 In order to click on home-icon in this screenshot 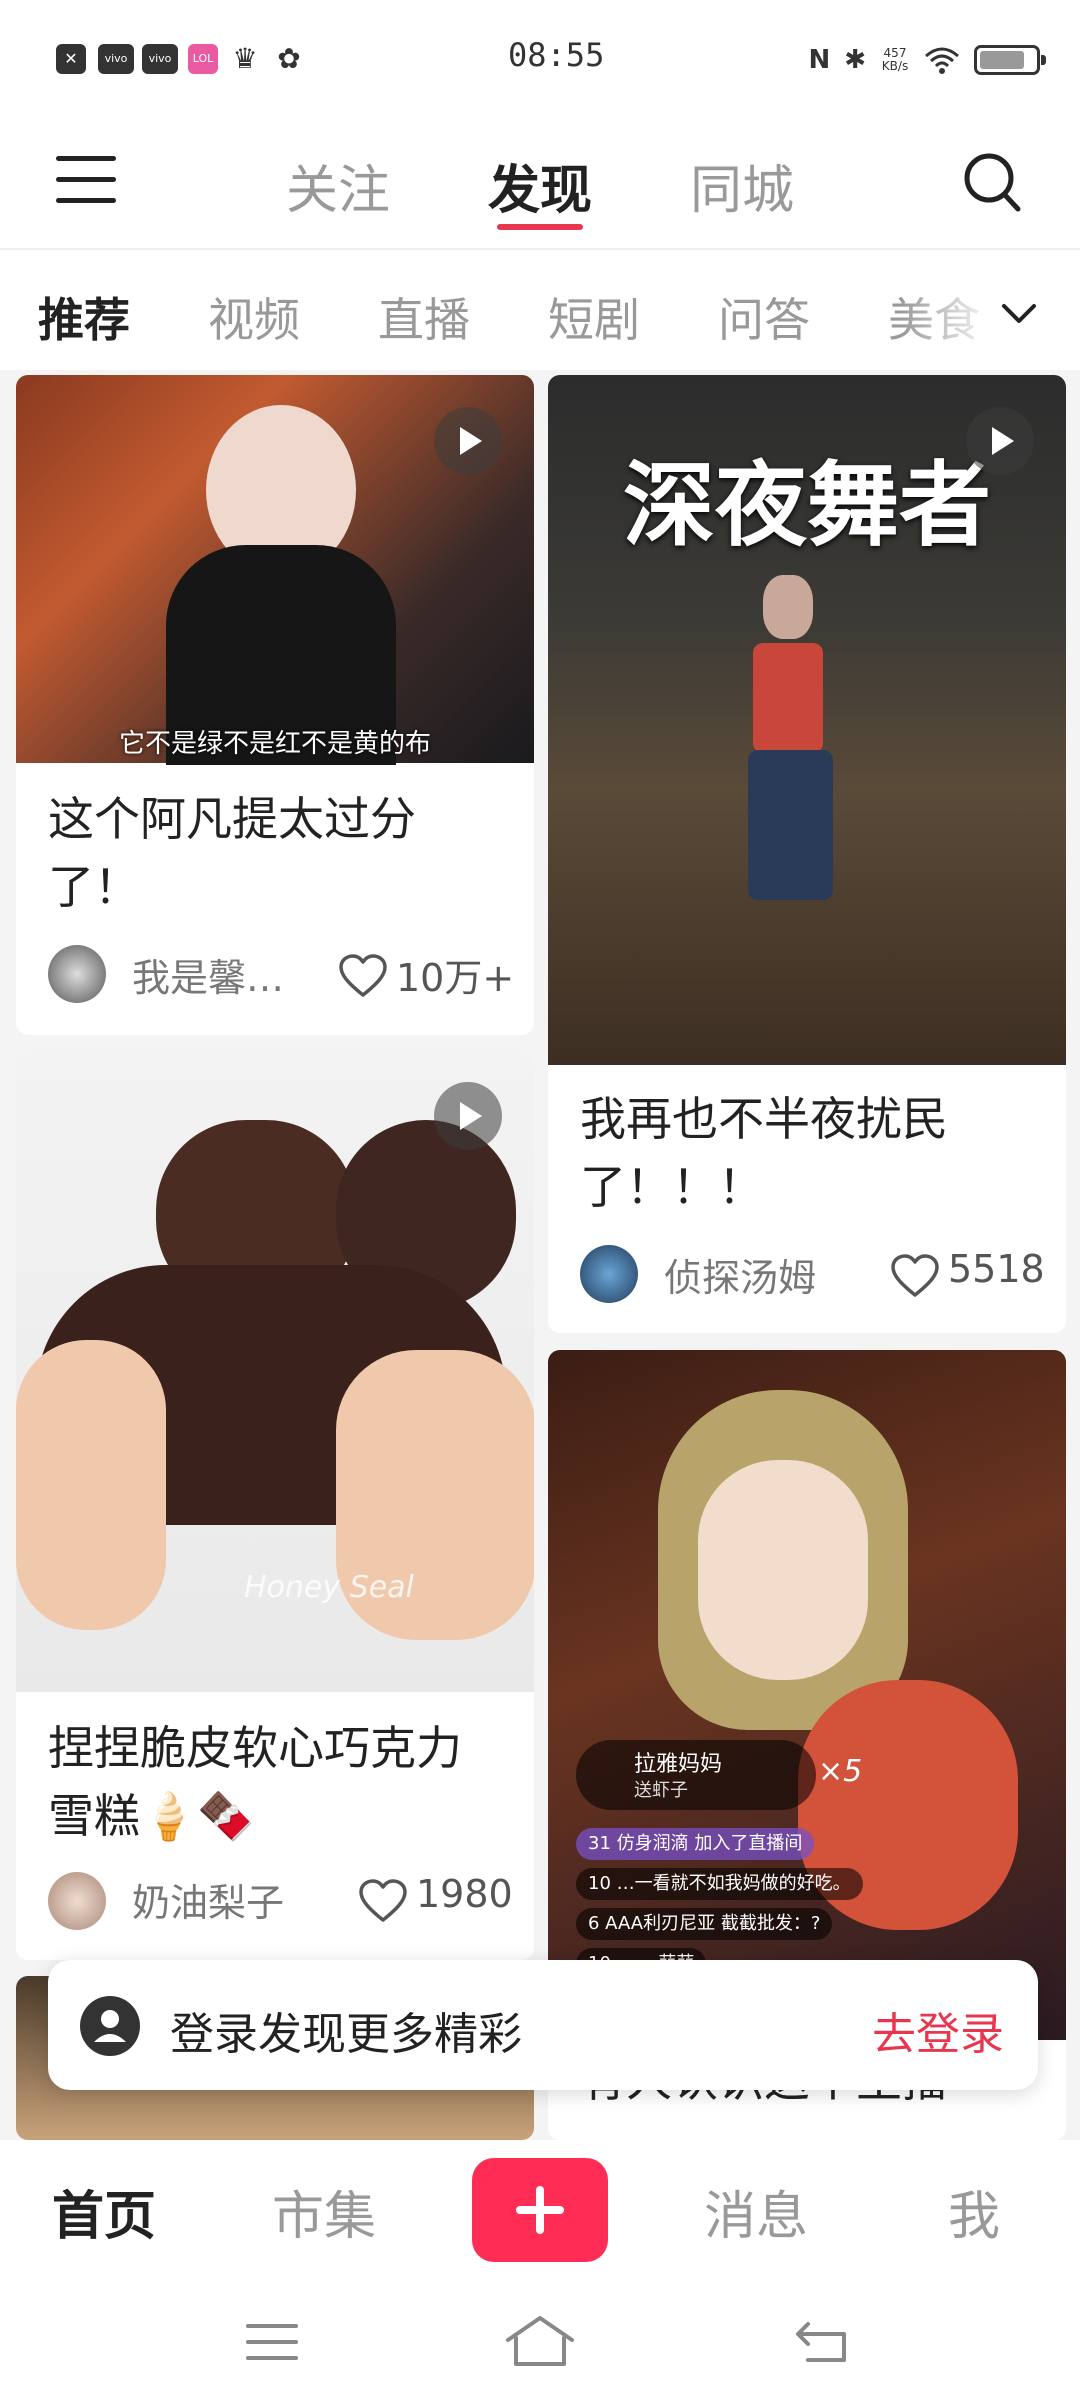, I will do `click(540, 2341)`.